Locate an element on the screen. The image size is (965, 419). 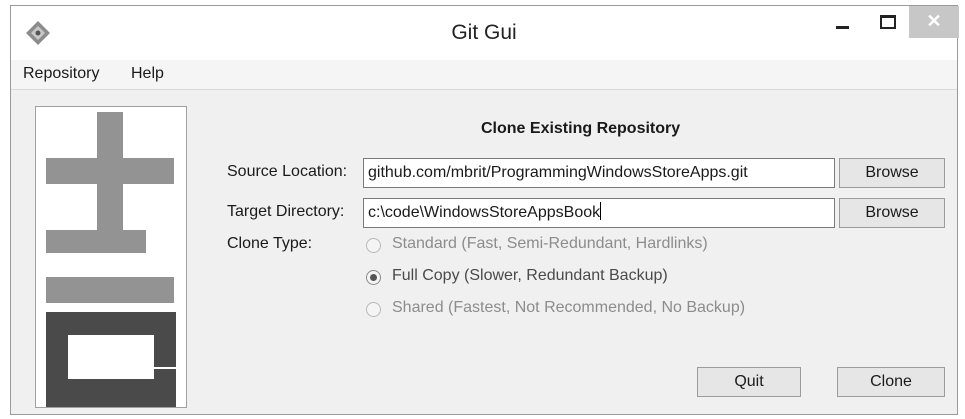
menu-help: Help is located at coordinates (147, 74).